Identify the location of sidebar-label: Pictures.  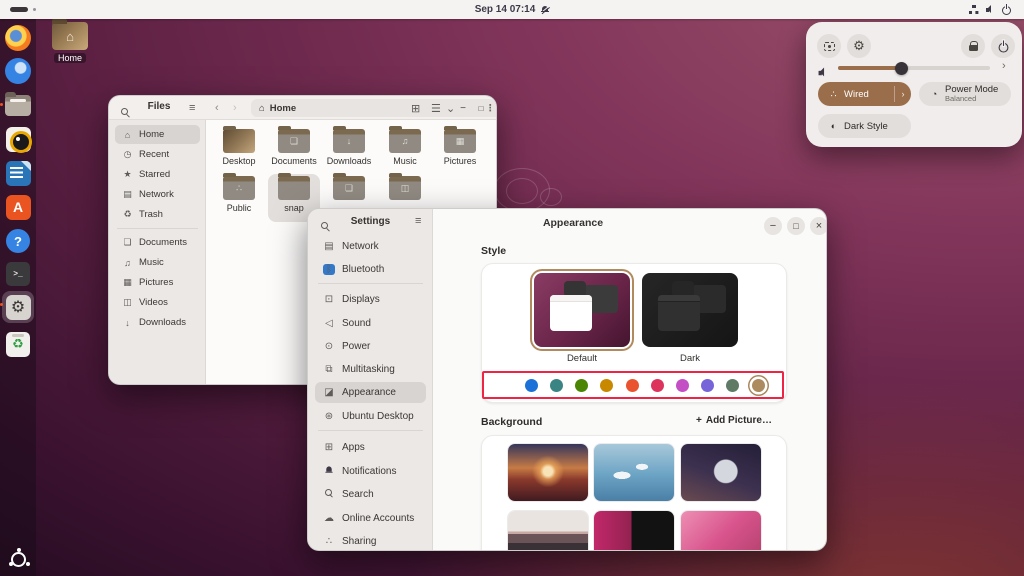
(156, 282).